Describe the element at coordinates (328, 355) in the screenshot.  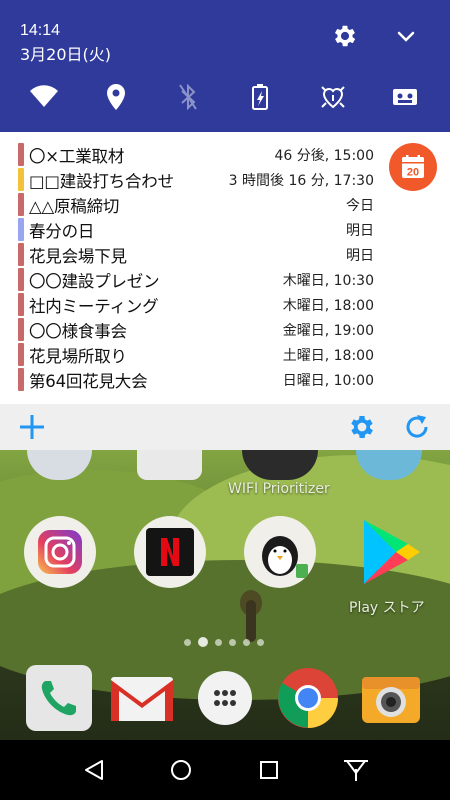
I see `event-time: 土曜日, 18:00` at that location.